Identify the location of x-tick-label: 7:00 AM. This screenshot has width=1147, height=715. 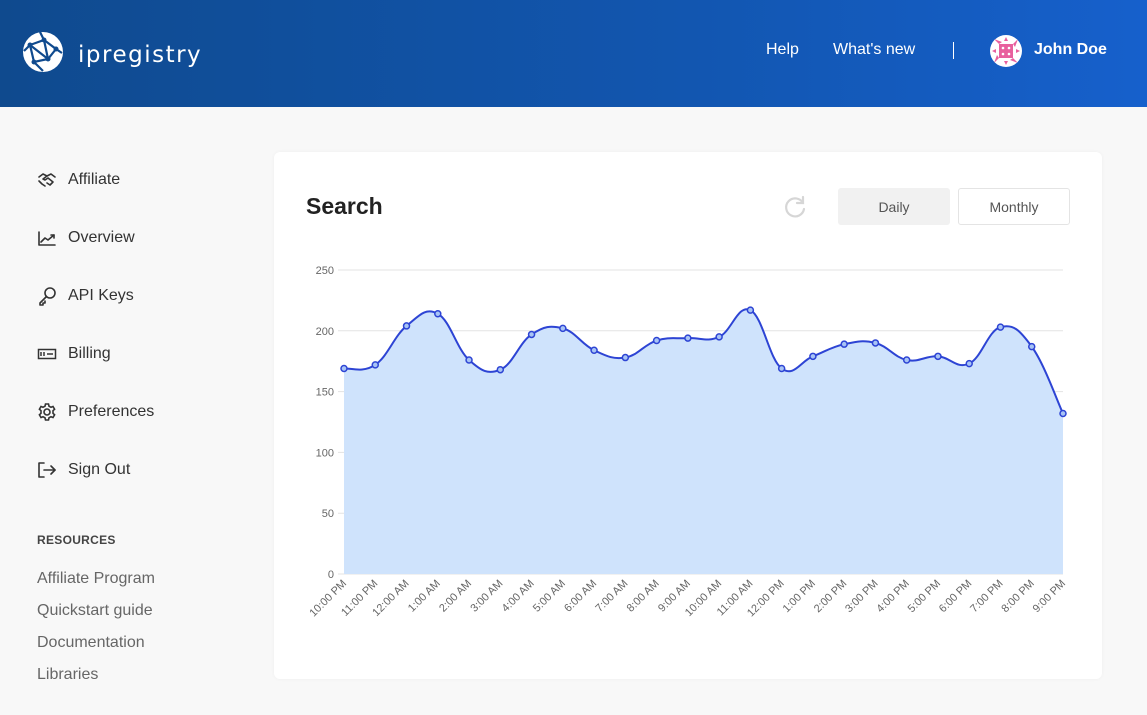
(611, 596).